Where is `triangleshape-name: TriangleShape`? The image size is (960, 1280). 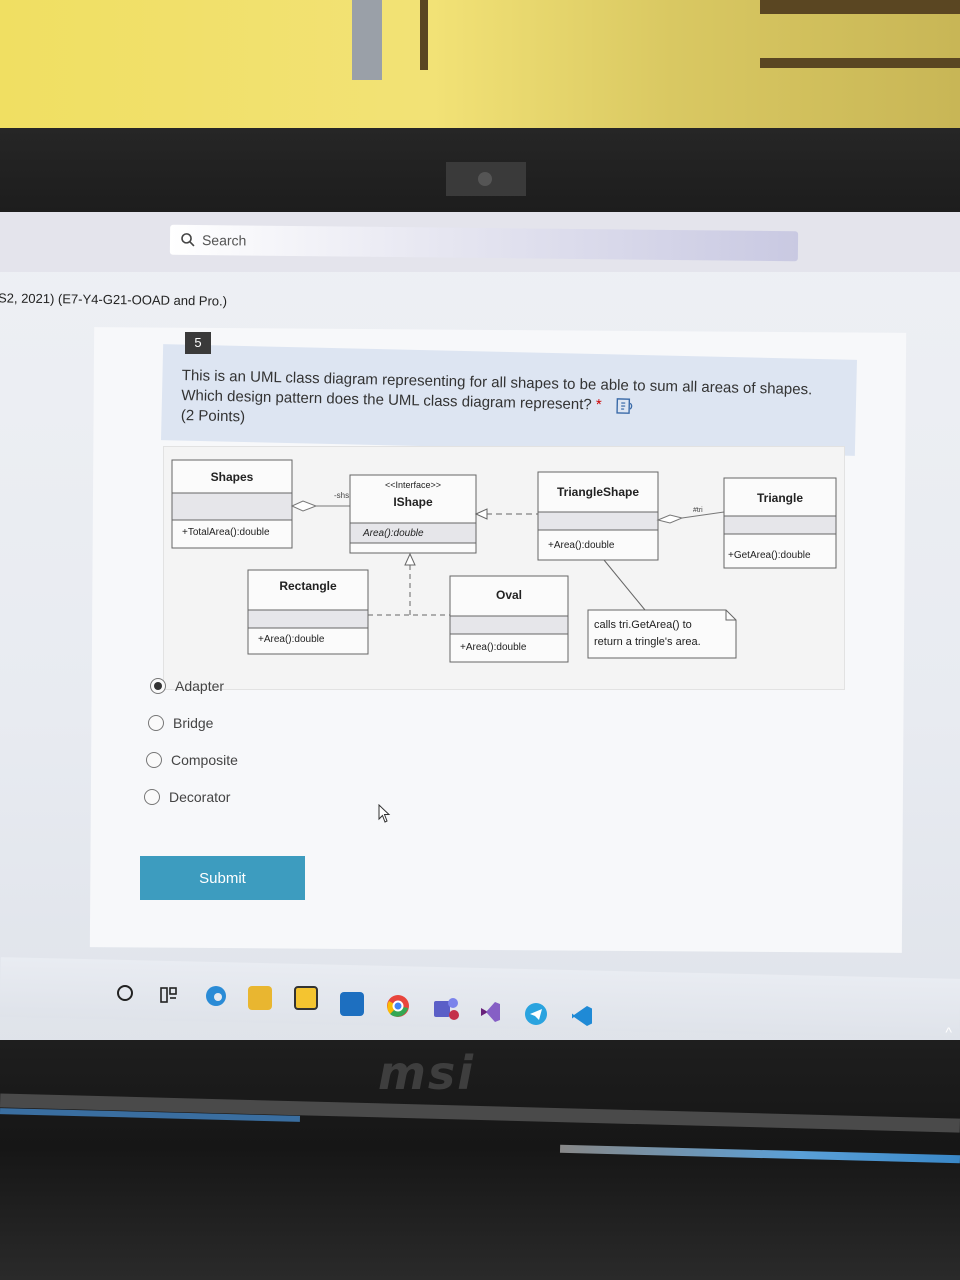 triangleshape-name: TriangleShape is located at coordinates (598, 492).